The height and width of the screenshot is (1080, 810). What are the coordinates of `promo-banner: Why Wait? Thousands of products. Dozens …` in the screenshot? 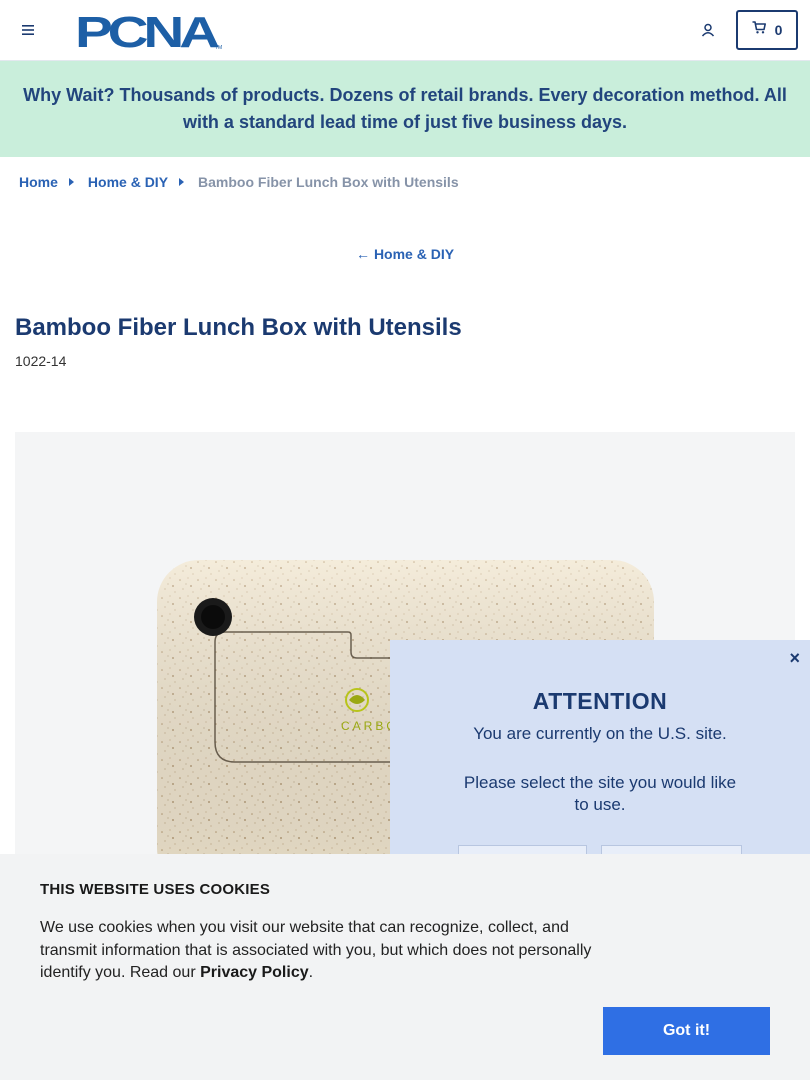 It's located at (405, 109).